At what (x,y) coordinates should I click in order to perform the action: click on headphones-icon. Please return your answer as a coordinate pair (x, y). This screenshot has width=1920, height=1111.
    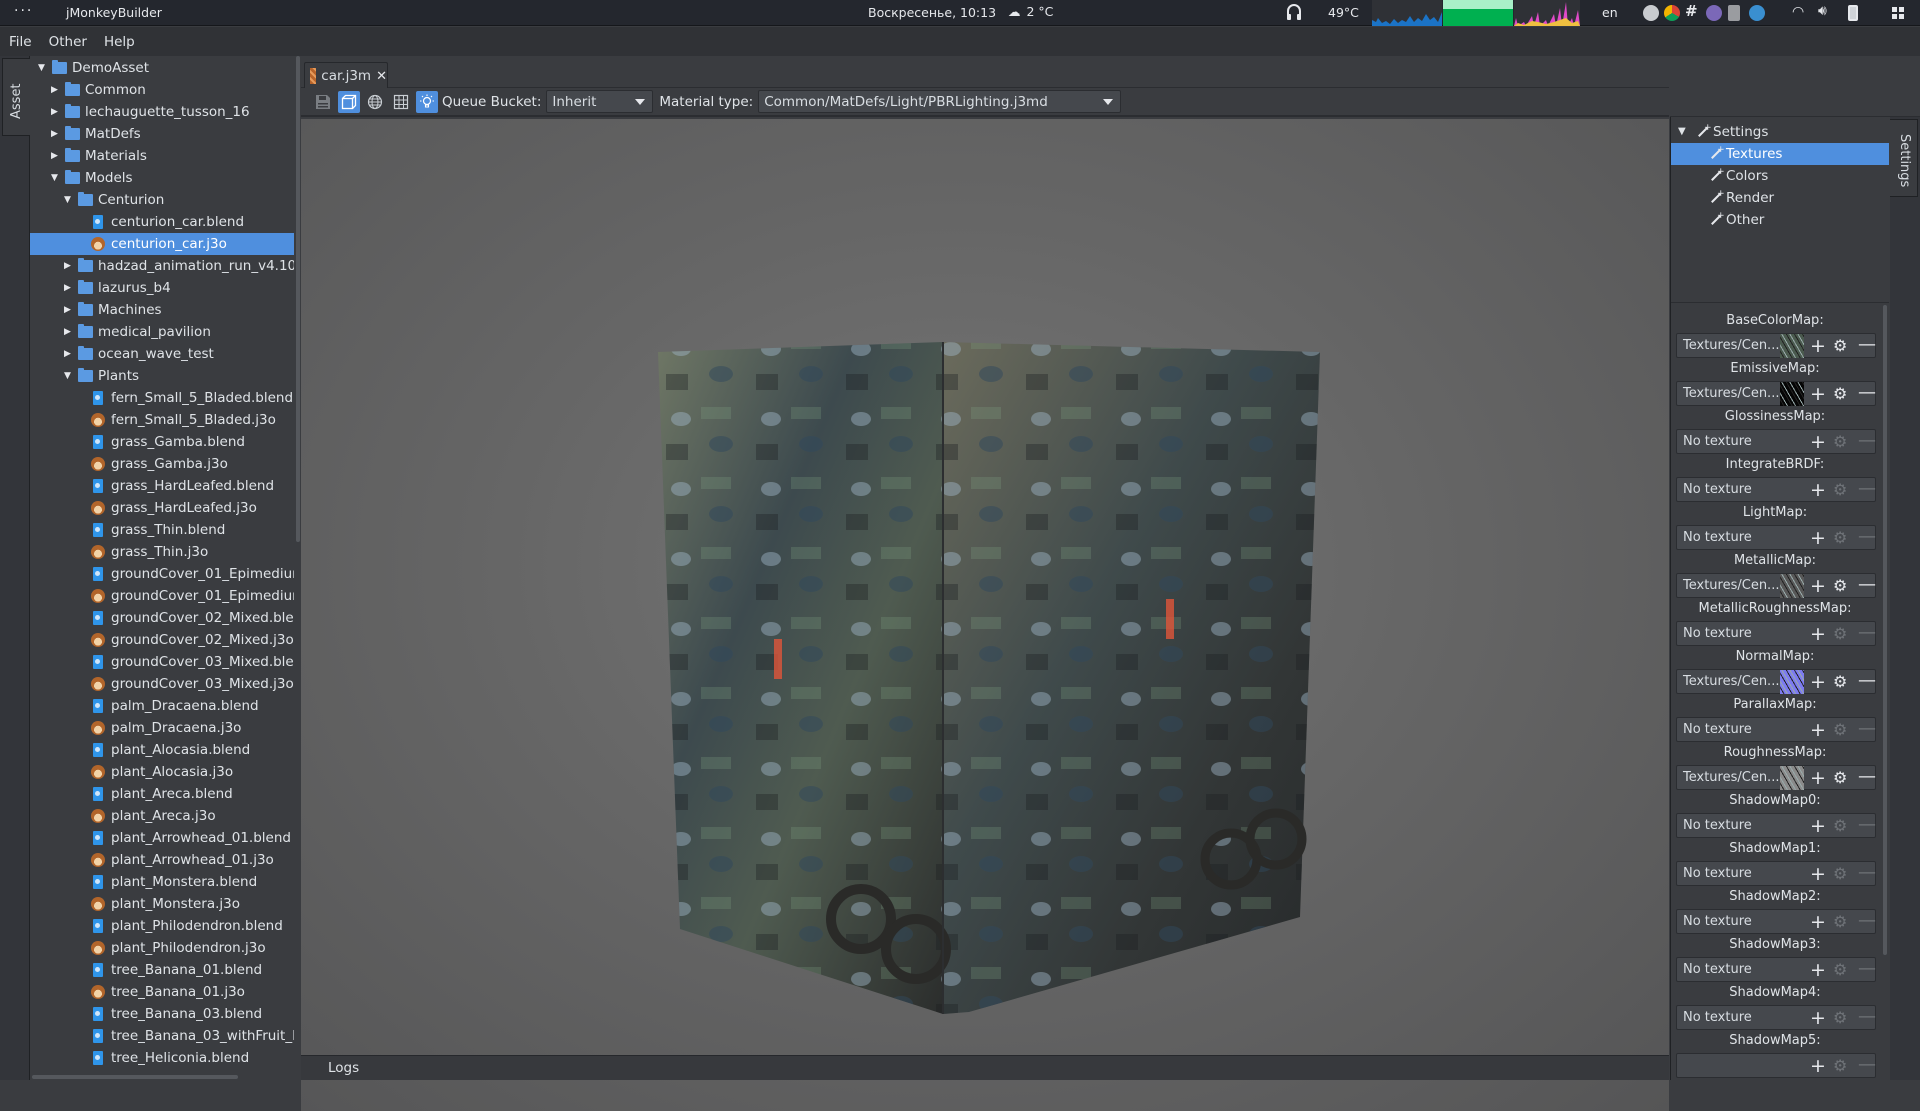
    Looking at the image, I should click on (1294, 12).